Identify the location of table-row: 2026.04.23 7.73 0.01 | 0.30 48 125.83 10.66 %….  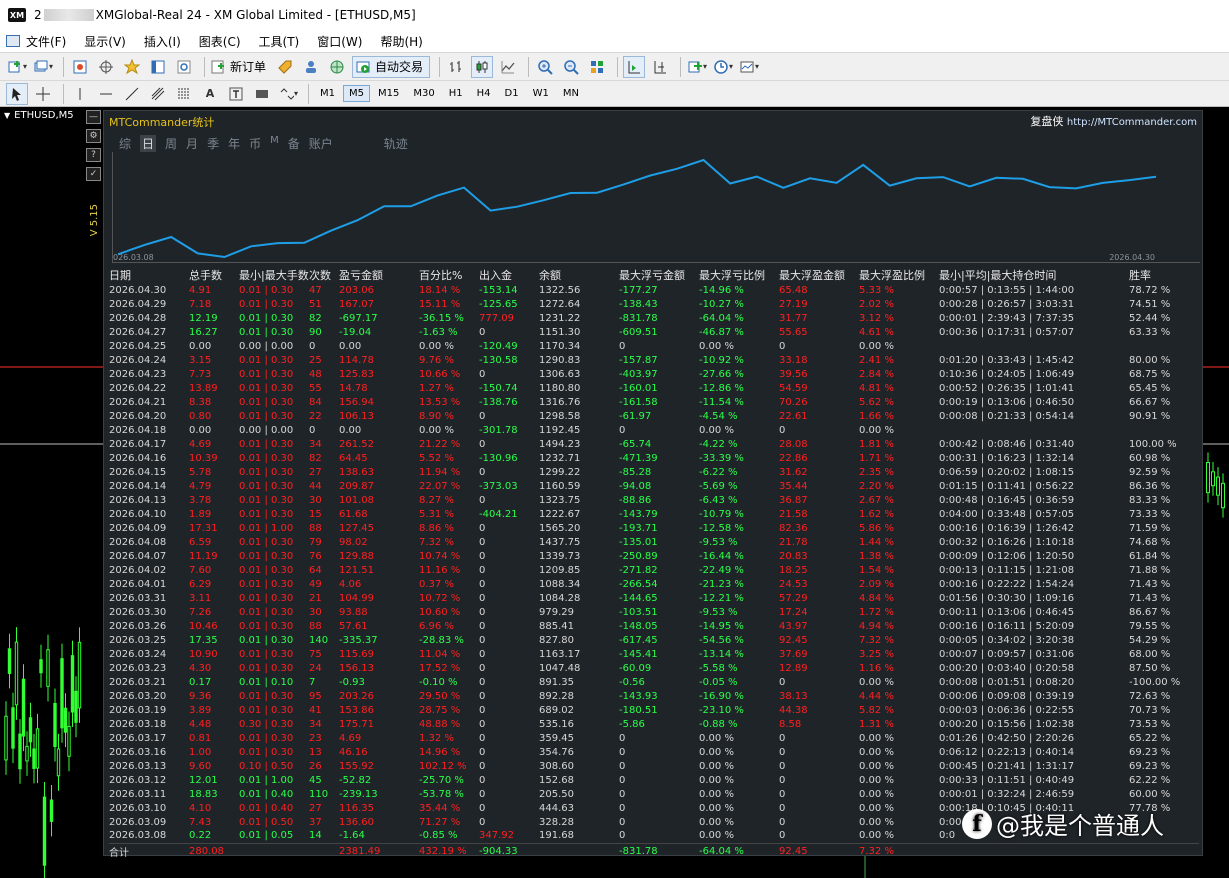
(654, 374).